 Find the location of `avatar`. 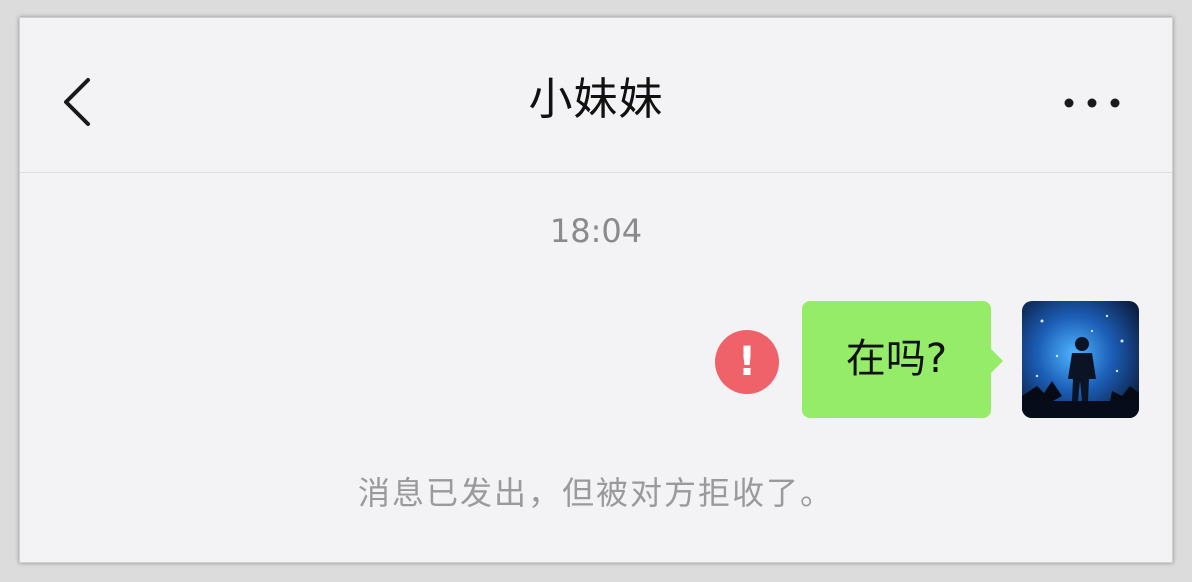

avatar is located at coordinates (1080, 359).